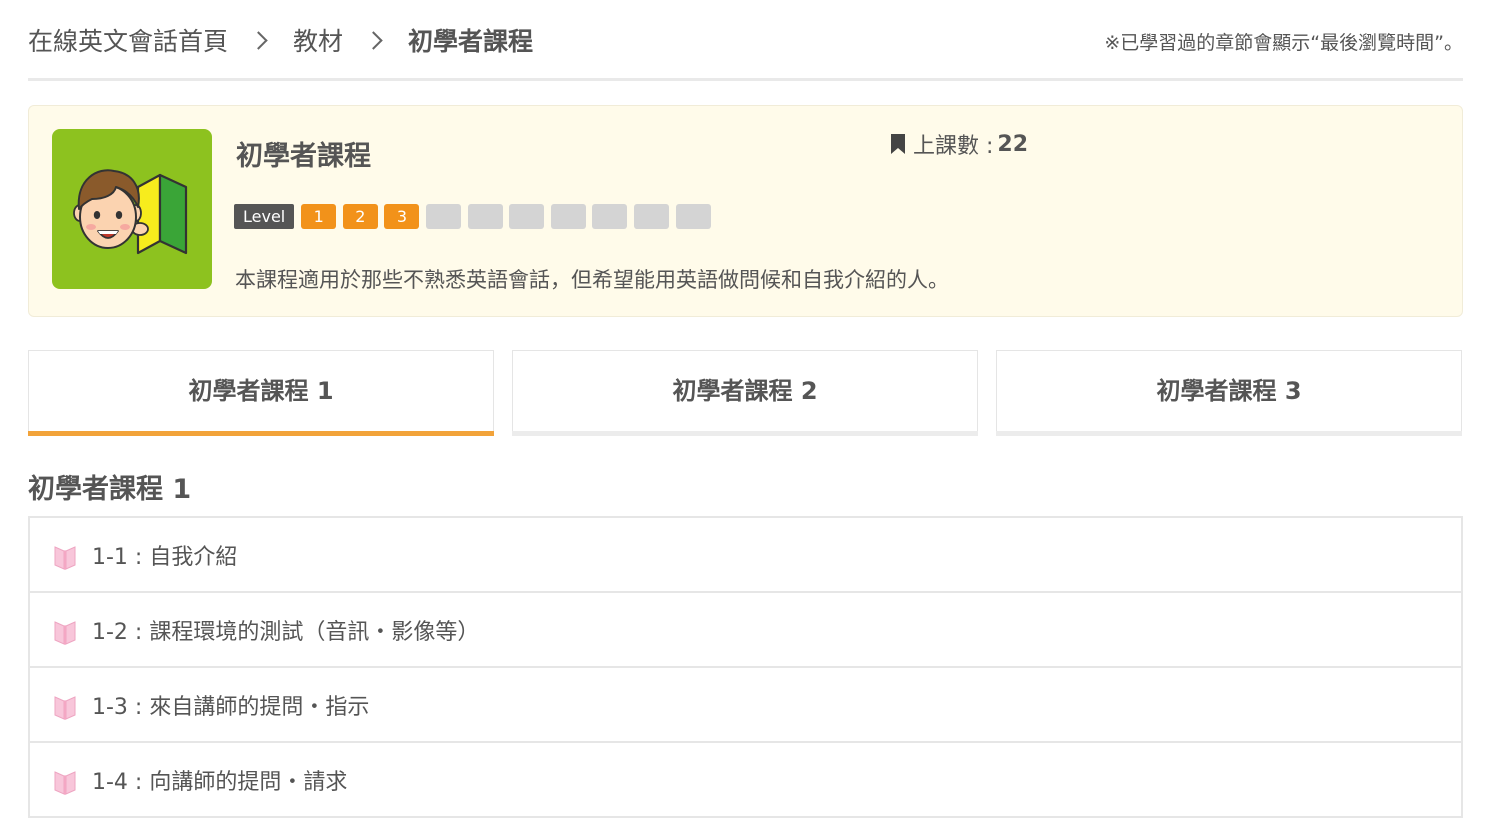 The width and height of the screenshot is (1493, 823). I want to click on chapter-item: 1-1 : 自我介紹, so click(745, 555).